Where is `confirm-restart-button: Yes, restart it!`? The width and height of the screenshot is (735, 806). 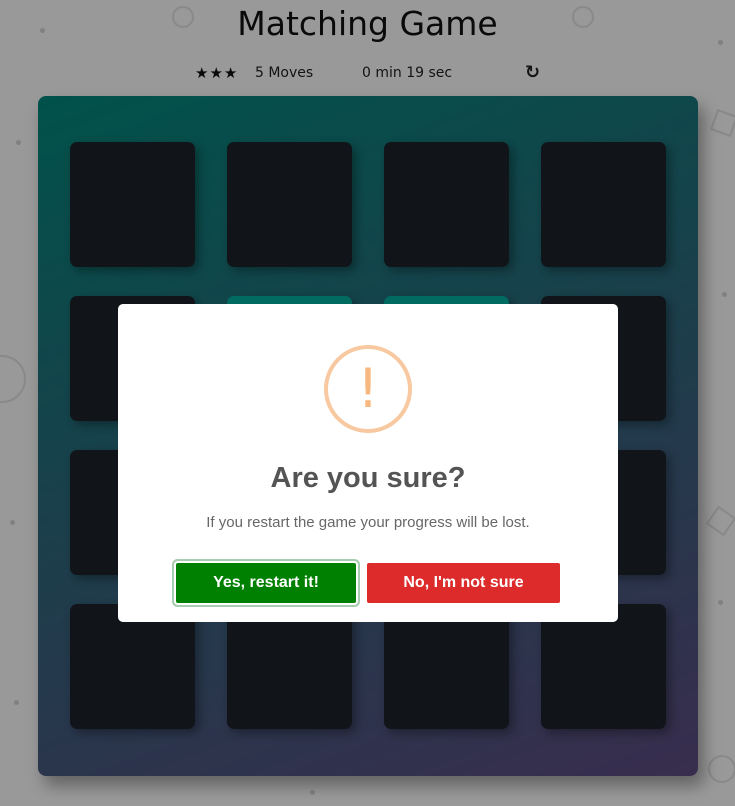 confirm-restart-button: Yes, restart it! is located at coordinates (266, 583).